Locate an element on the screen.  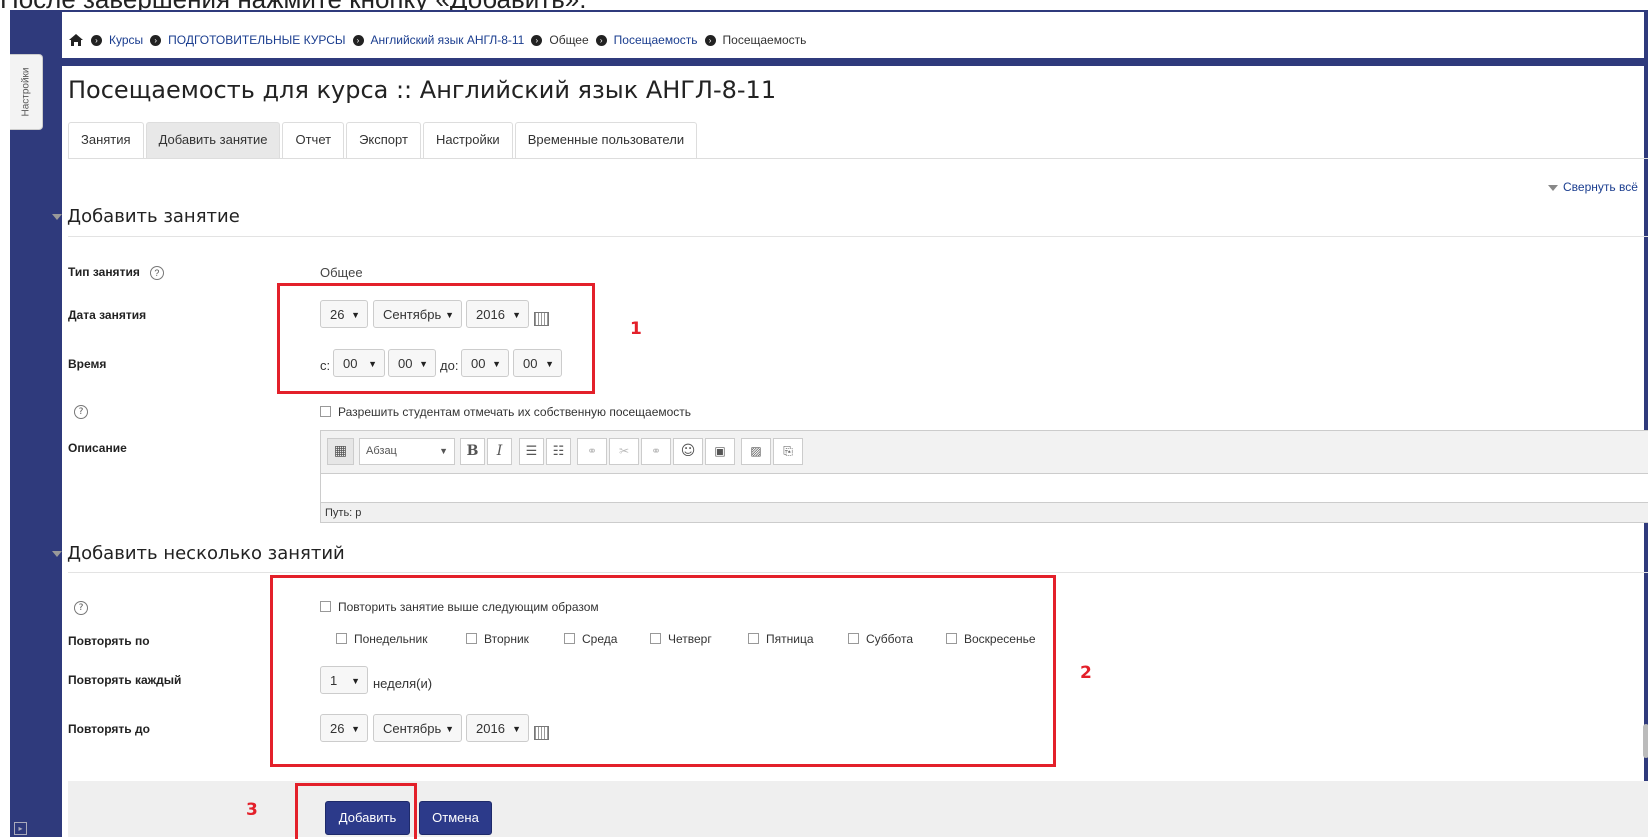
annotation-number-1: 1 is located at coordinates (636, 329).